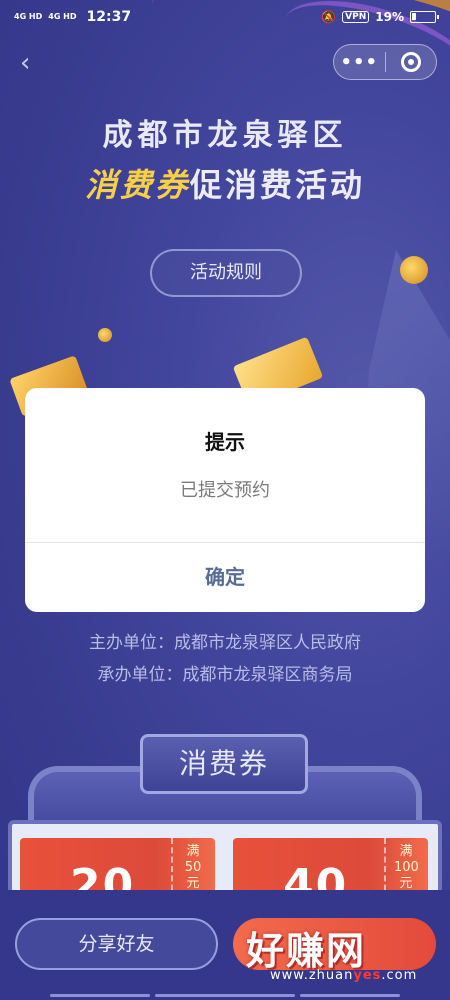 The width and height of the screenshot is (450, 1000). Describe the element at coordinates (225, 577) in the screenshot. I see `confirm-button: 确定` at that location.